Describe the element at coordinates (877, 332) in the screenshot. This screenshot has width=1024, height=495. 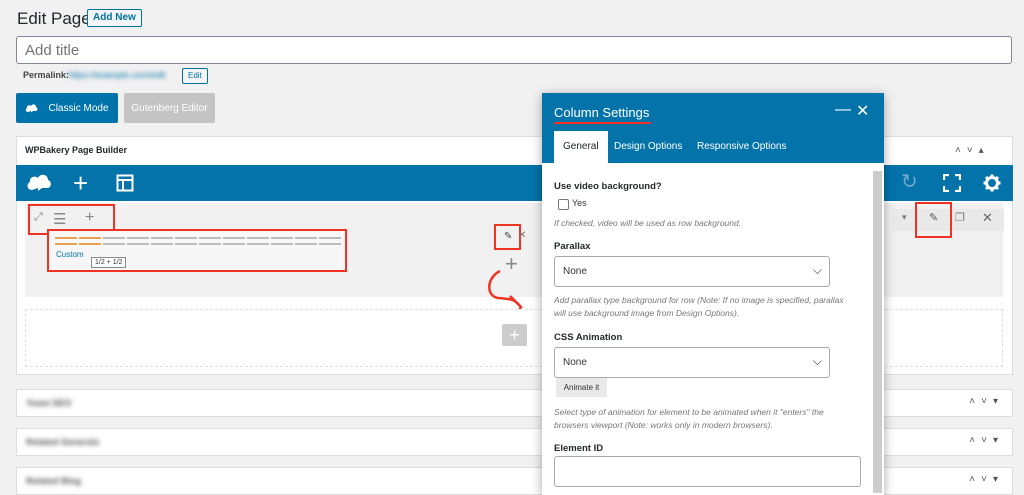
I see `modal-scrollbar` at that location.